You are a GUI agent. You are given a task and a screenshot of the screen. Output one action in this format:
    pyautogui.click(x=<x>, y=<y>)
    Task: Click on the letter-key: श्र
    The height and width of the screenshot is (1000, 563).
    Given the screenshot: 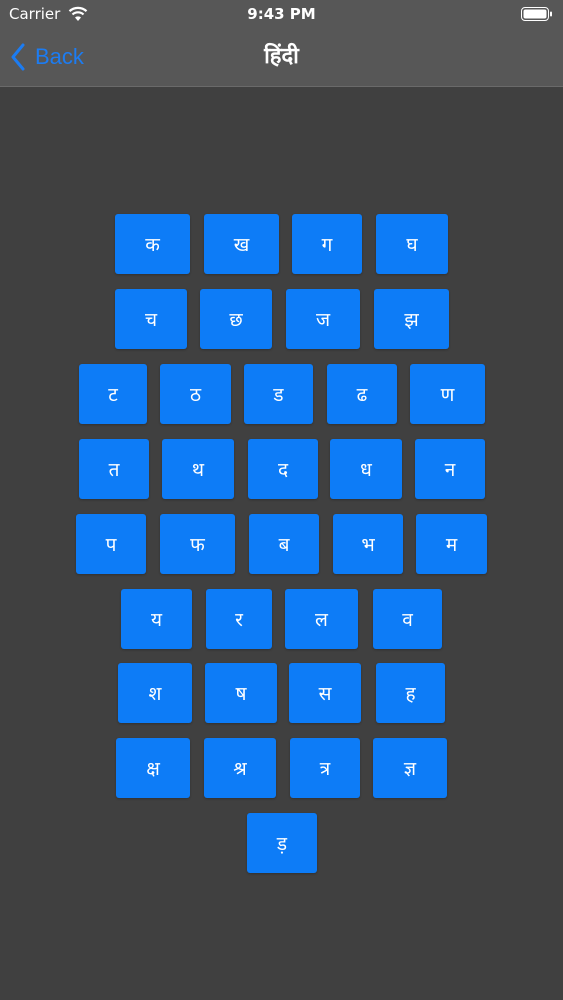 What is the action you would take?
    pyautogui.click(x=240, y=768)
    